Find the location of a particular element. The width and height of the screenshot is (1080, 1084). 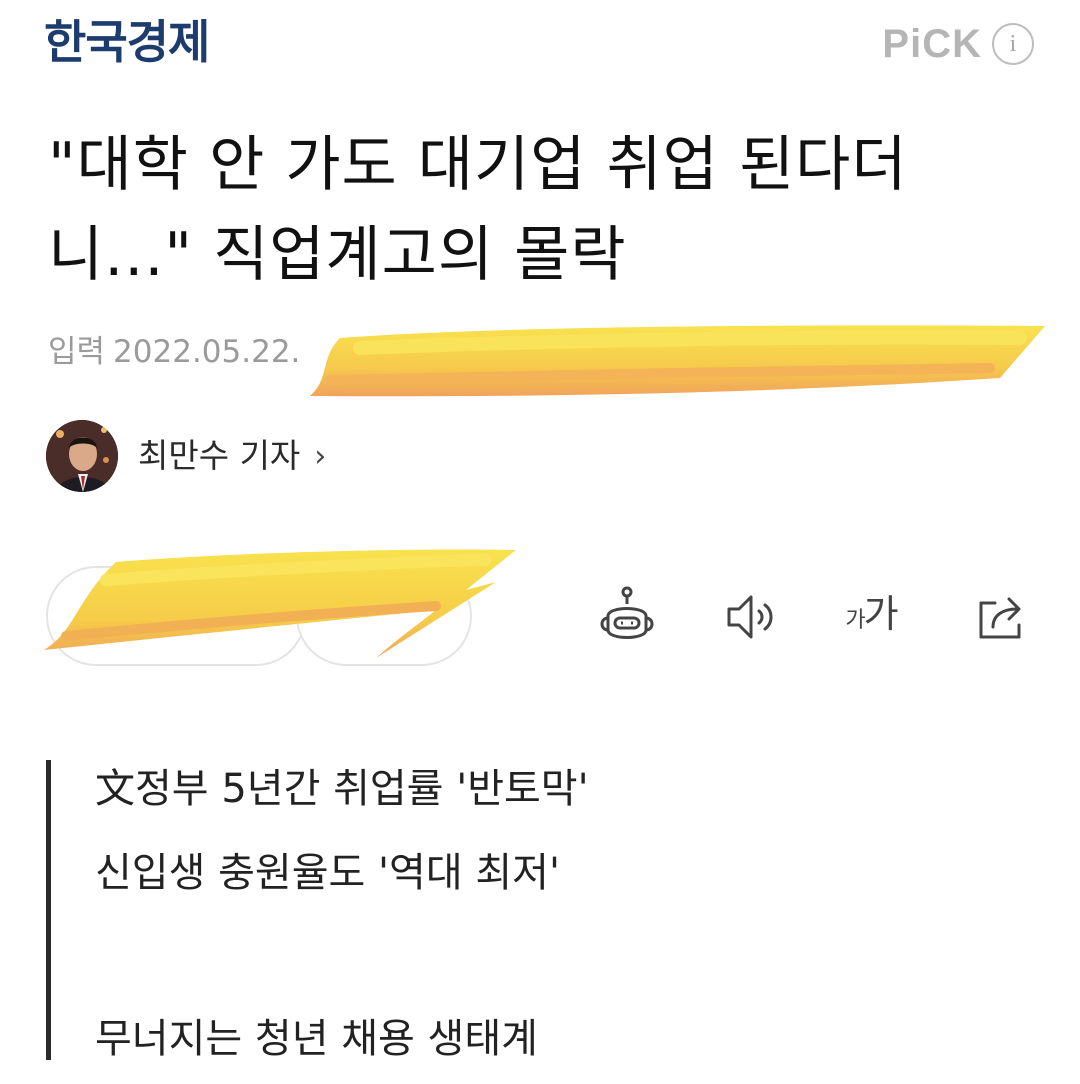

author-avatar is located at coordinates (82, 456).